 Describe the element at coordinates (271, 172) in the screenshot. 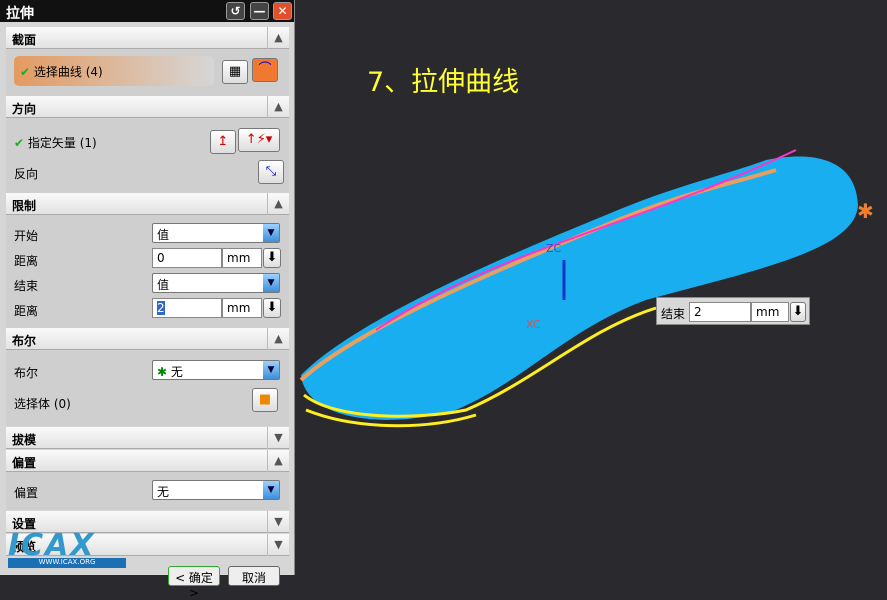

I see `reverse-direction-icon: ⤡` at that location.